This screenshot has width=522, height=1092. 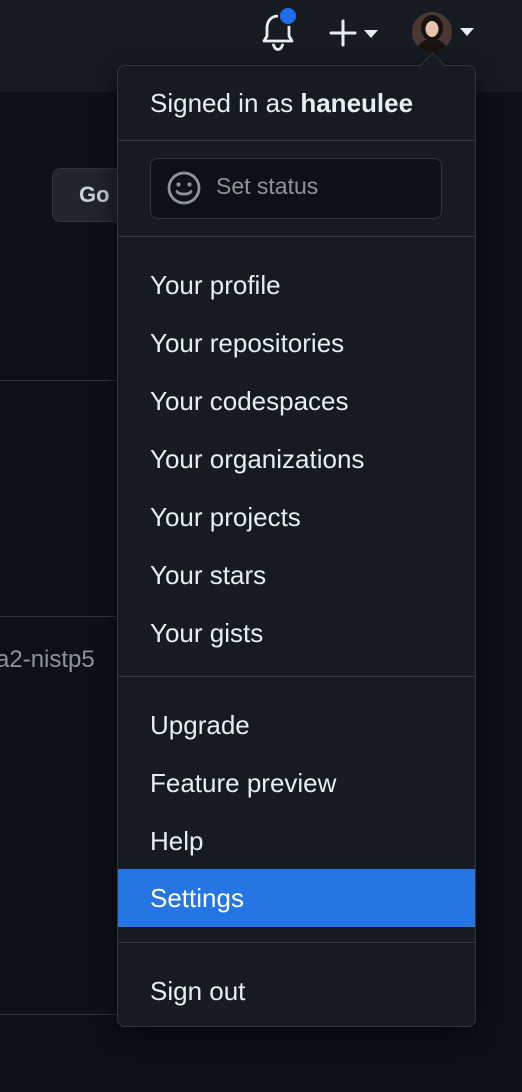 What do you see at coordinates (296, 401) in the screenshot?
I see `menu-item-your-codespaces: Your codespaces` at bounding box center [296, 401].